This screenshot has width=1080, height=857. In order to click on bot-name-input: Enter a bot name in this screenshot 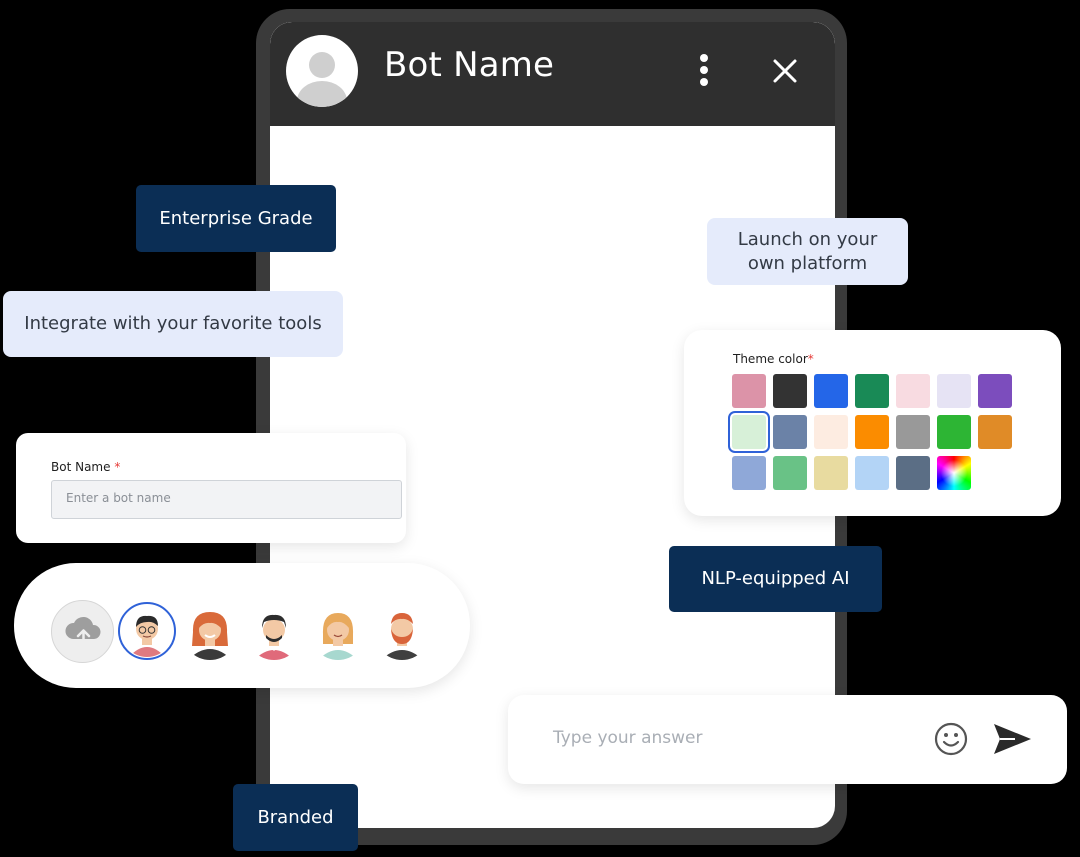, I will do `click(226, 499)`.